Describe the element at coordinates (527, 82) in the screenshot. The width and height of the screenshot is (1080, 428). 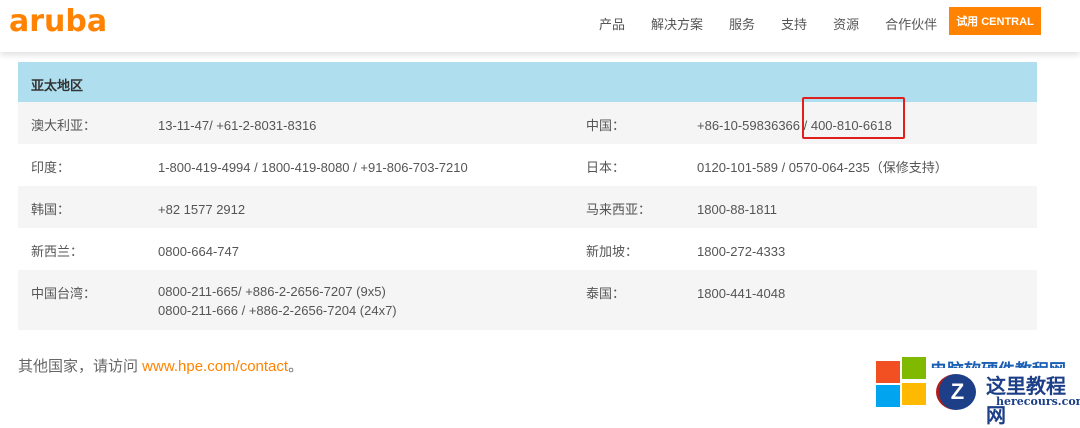
I see `region-title: 亚太地区` at that location.